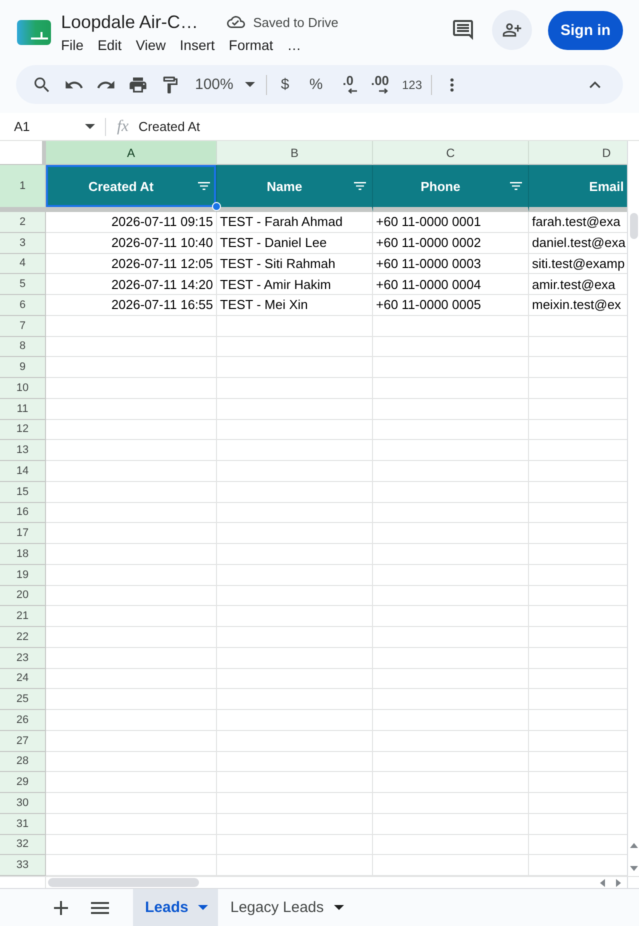 This screenshot has height=926, width=639. What do you see at coordinates (42, 84) in the screenshot?
I see `search-icon` at bounding box center [42, 84].